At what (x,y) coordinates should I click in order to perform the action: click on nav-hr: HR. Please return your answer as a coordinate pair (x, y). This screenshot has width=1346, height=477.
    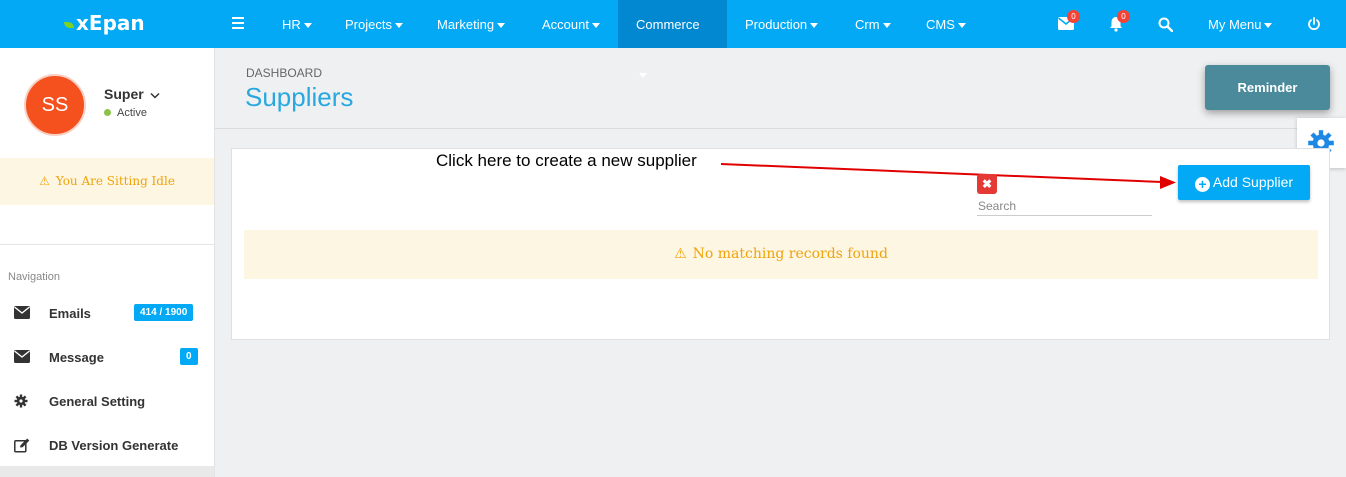
    Looking at the image, I should click on (297, 24).